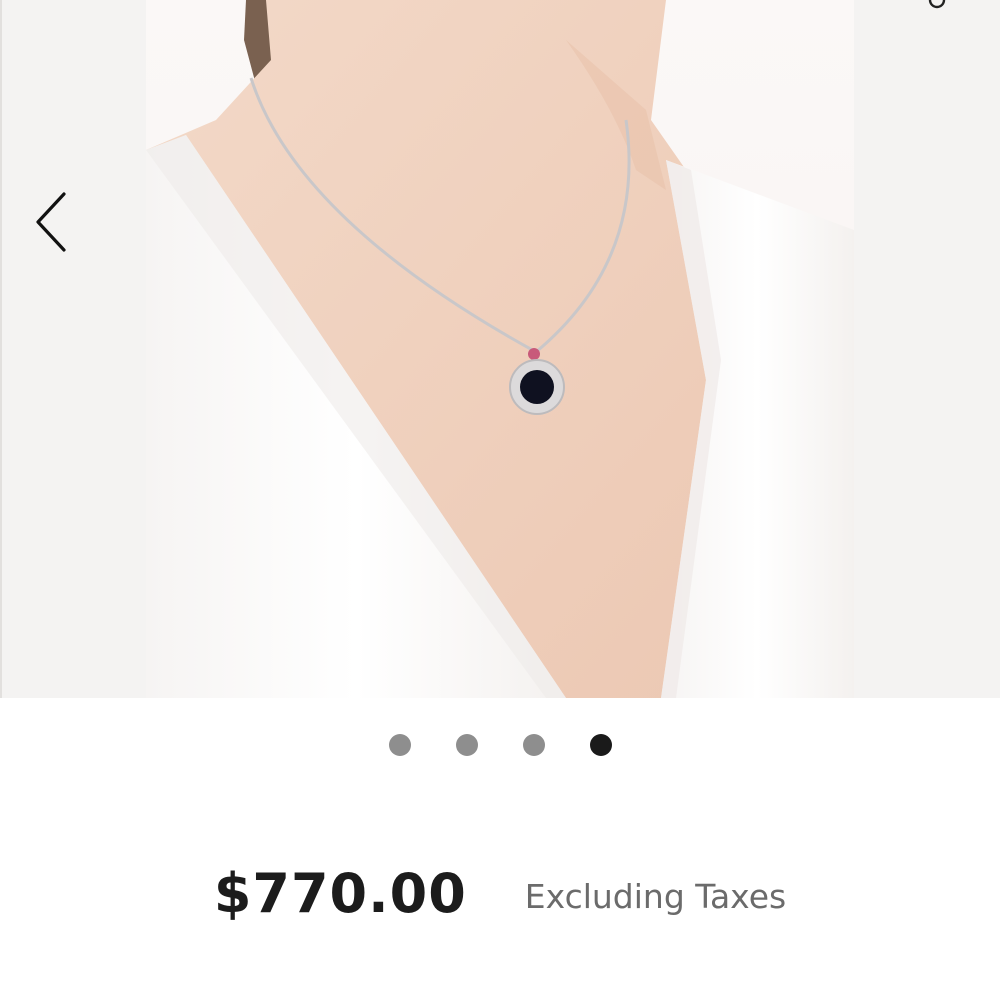  I want to click on gallery-border, so click(1, 349).